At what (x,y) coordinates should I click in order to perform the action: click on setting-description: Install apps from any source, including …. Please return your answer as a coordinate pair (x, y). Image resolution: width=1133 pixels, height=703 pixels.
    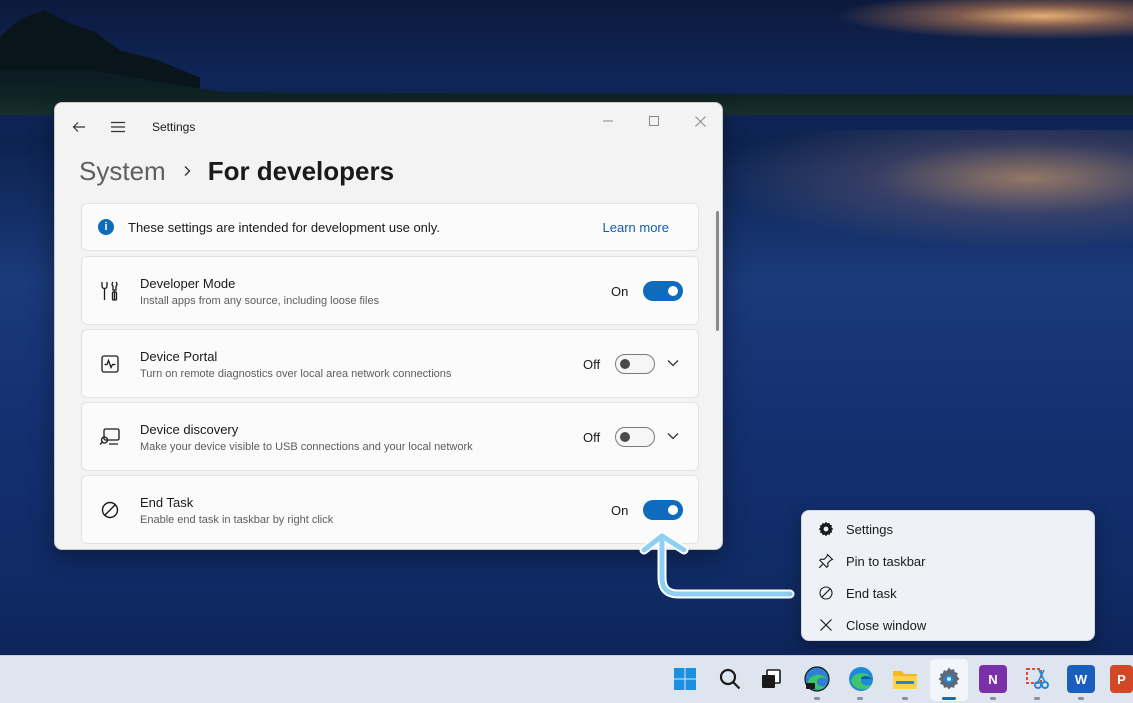
    Looking at the image, I should click on (260, 301).